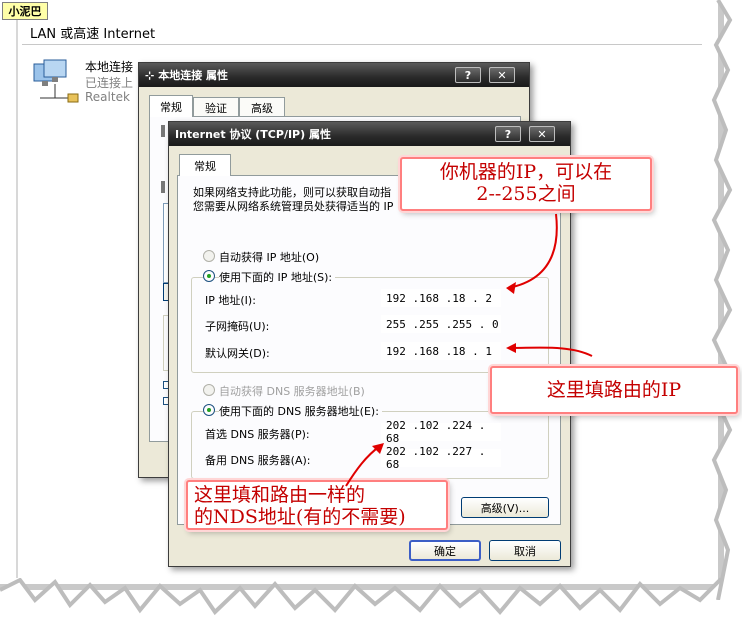  What do you see at coordinates (532, 251) in the screenshot?
I see `ip-arrow` at bounding box center [532, 251].